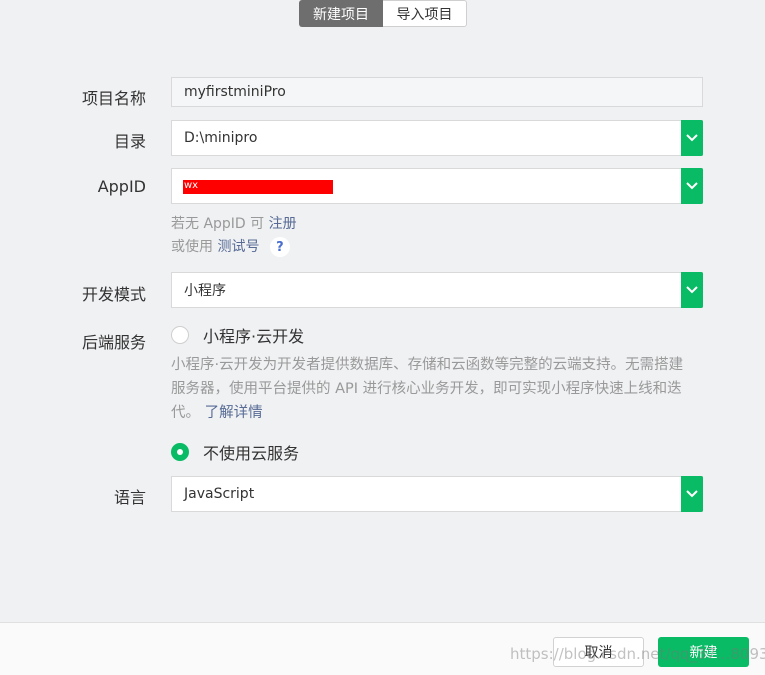 The height and width of the screenshot is (675, 765). Describe the element at coordinates (180, 452) in the screenshot. I see `radio-checked-icon` at that location.